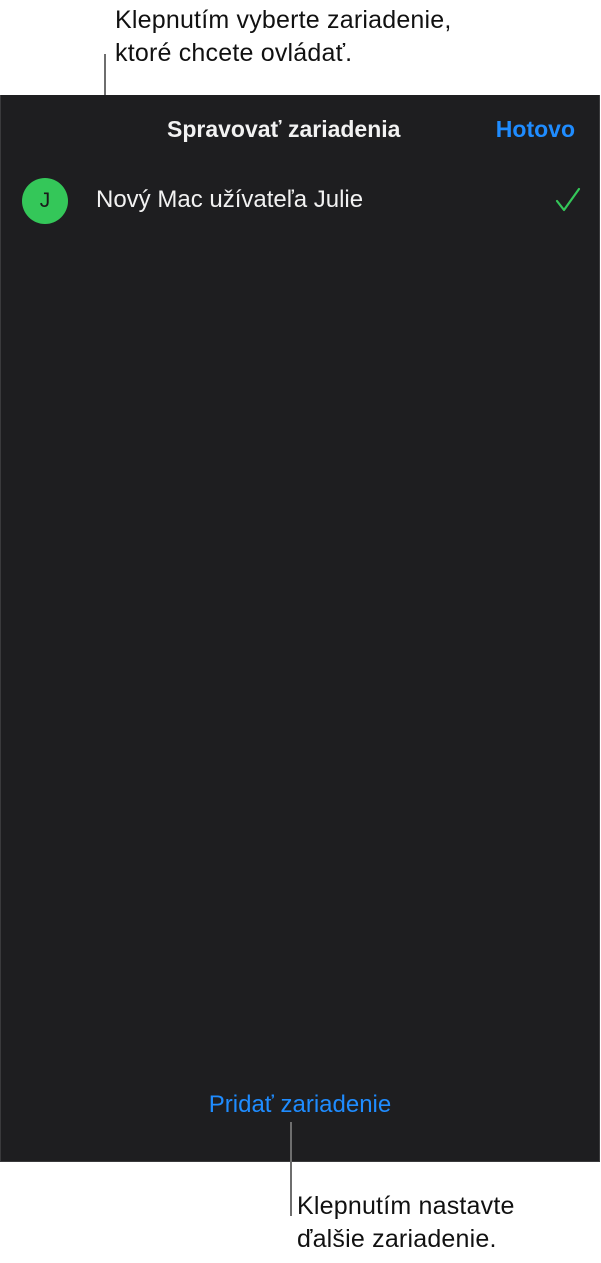 The image size is (601, 1263). I want to click on callout-line: Klepnutím nastavte, so click(406, 1206).